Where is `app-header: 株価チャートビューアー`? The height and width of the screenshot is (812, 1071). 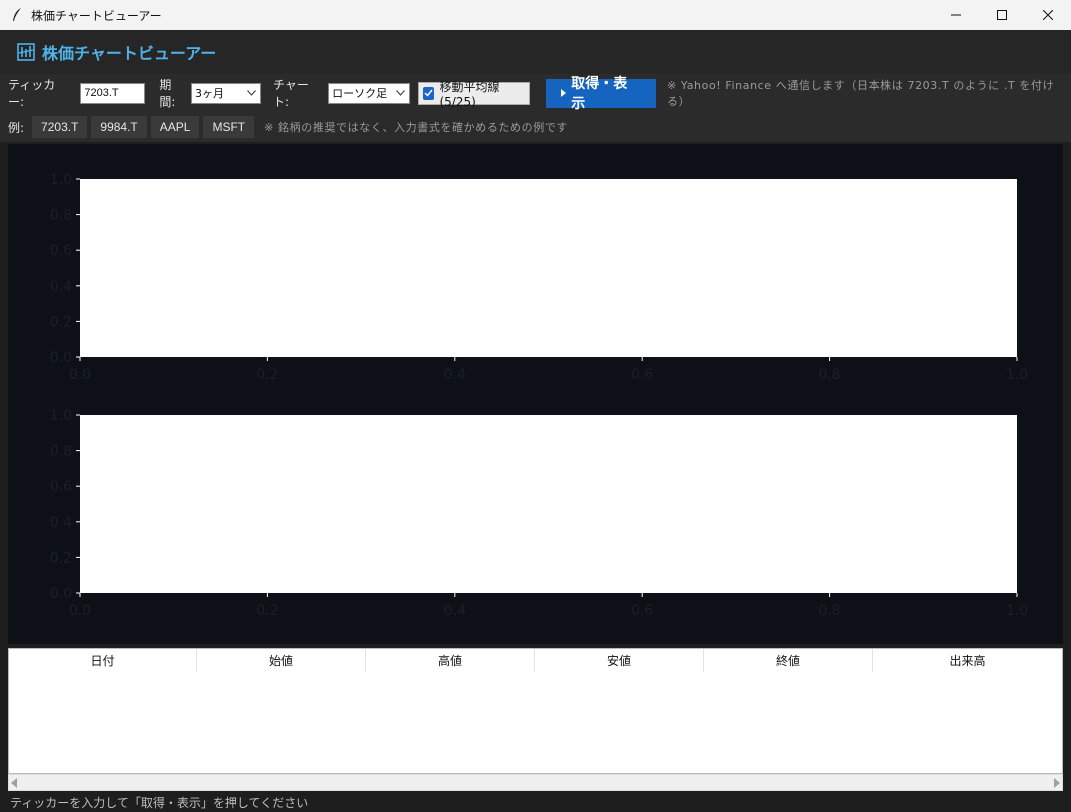 app-header: 株価チャートビューアー is located at coordinates (535, 52).